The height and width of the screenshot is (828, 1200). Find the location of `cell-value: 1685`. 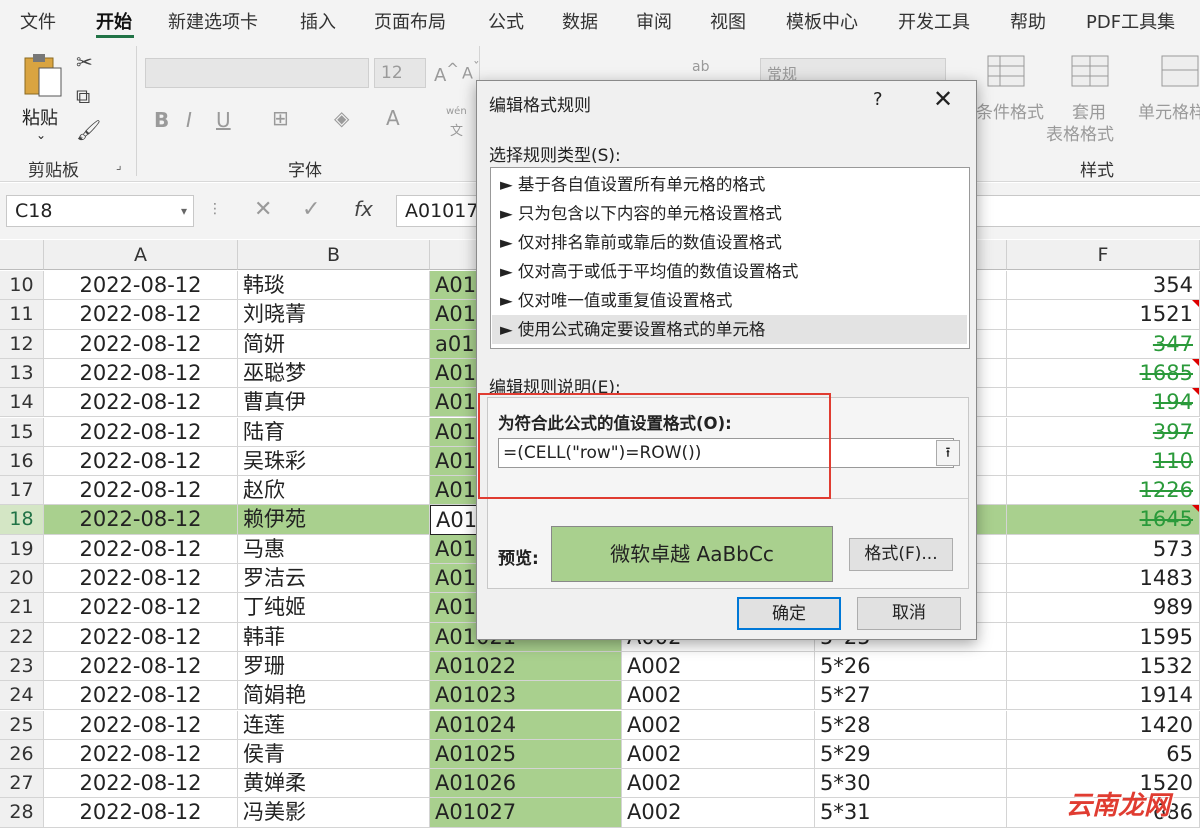

cell-value: 1685 is located at coordinates (1103, 373).